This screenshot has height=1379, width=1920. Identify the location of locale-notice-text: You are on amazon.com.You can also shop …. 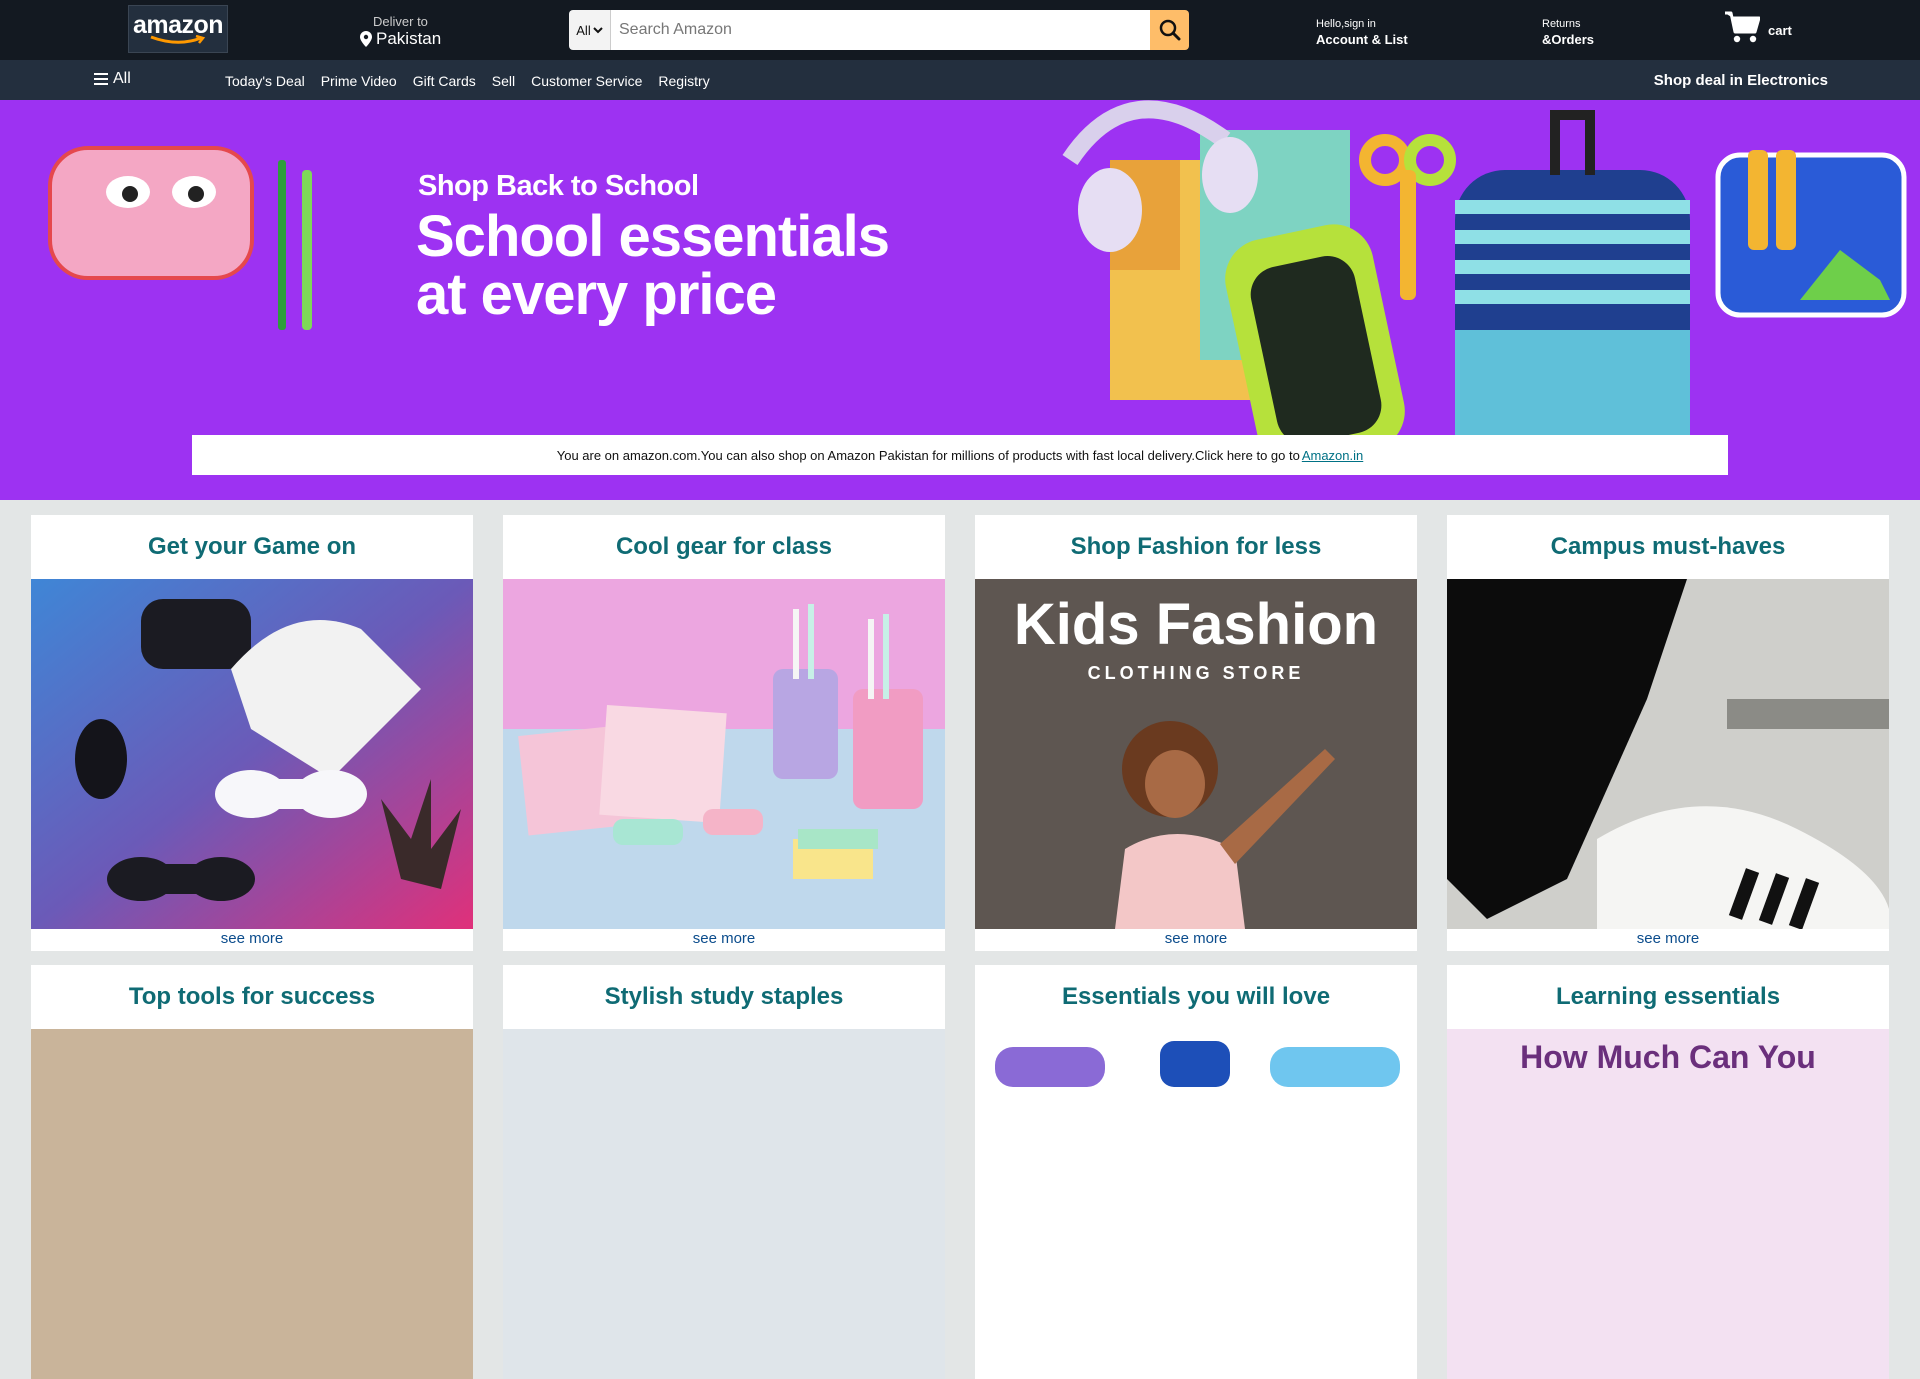
(928, 455).